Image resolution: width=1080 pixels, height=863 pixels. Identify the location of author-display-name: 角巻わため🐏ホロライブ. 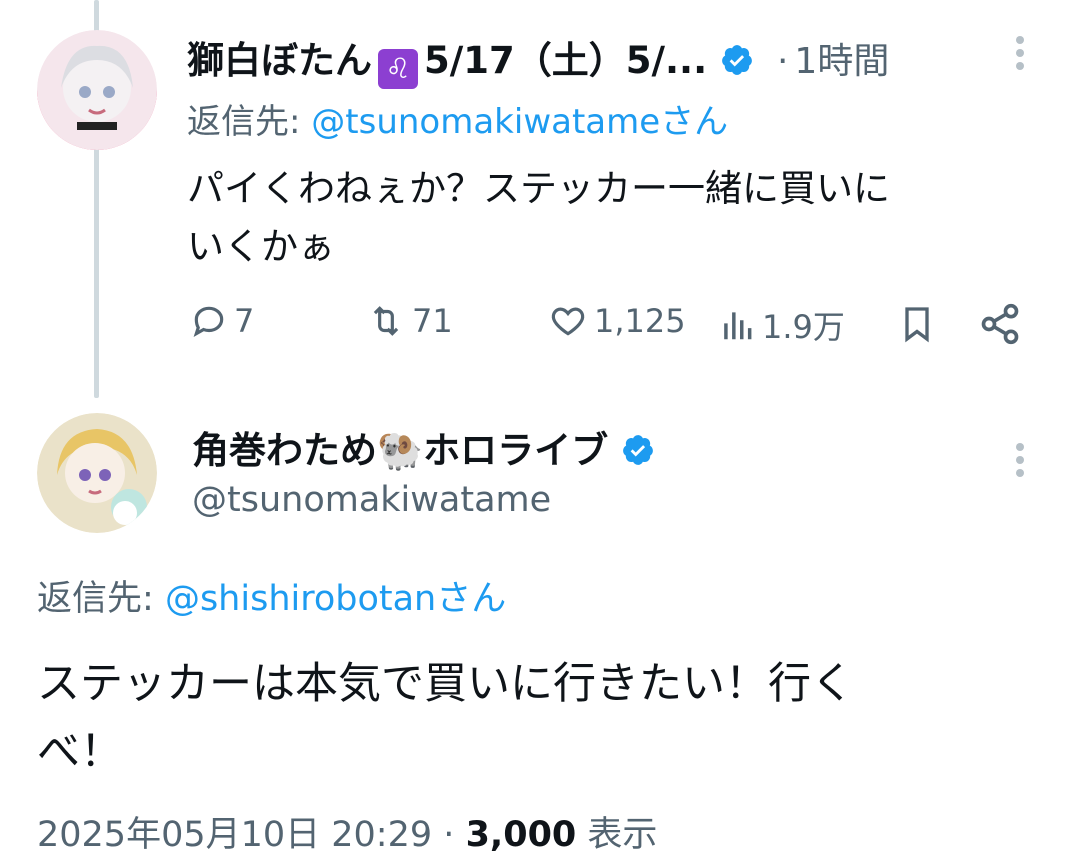
(423, 447).